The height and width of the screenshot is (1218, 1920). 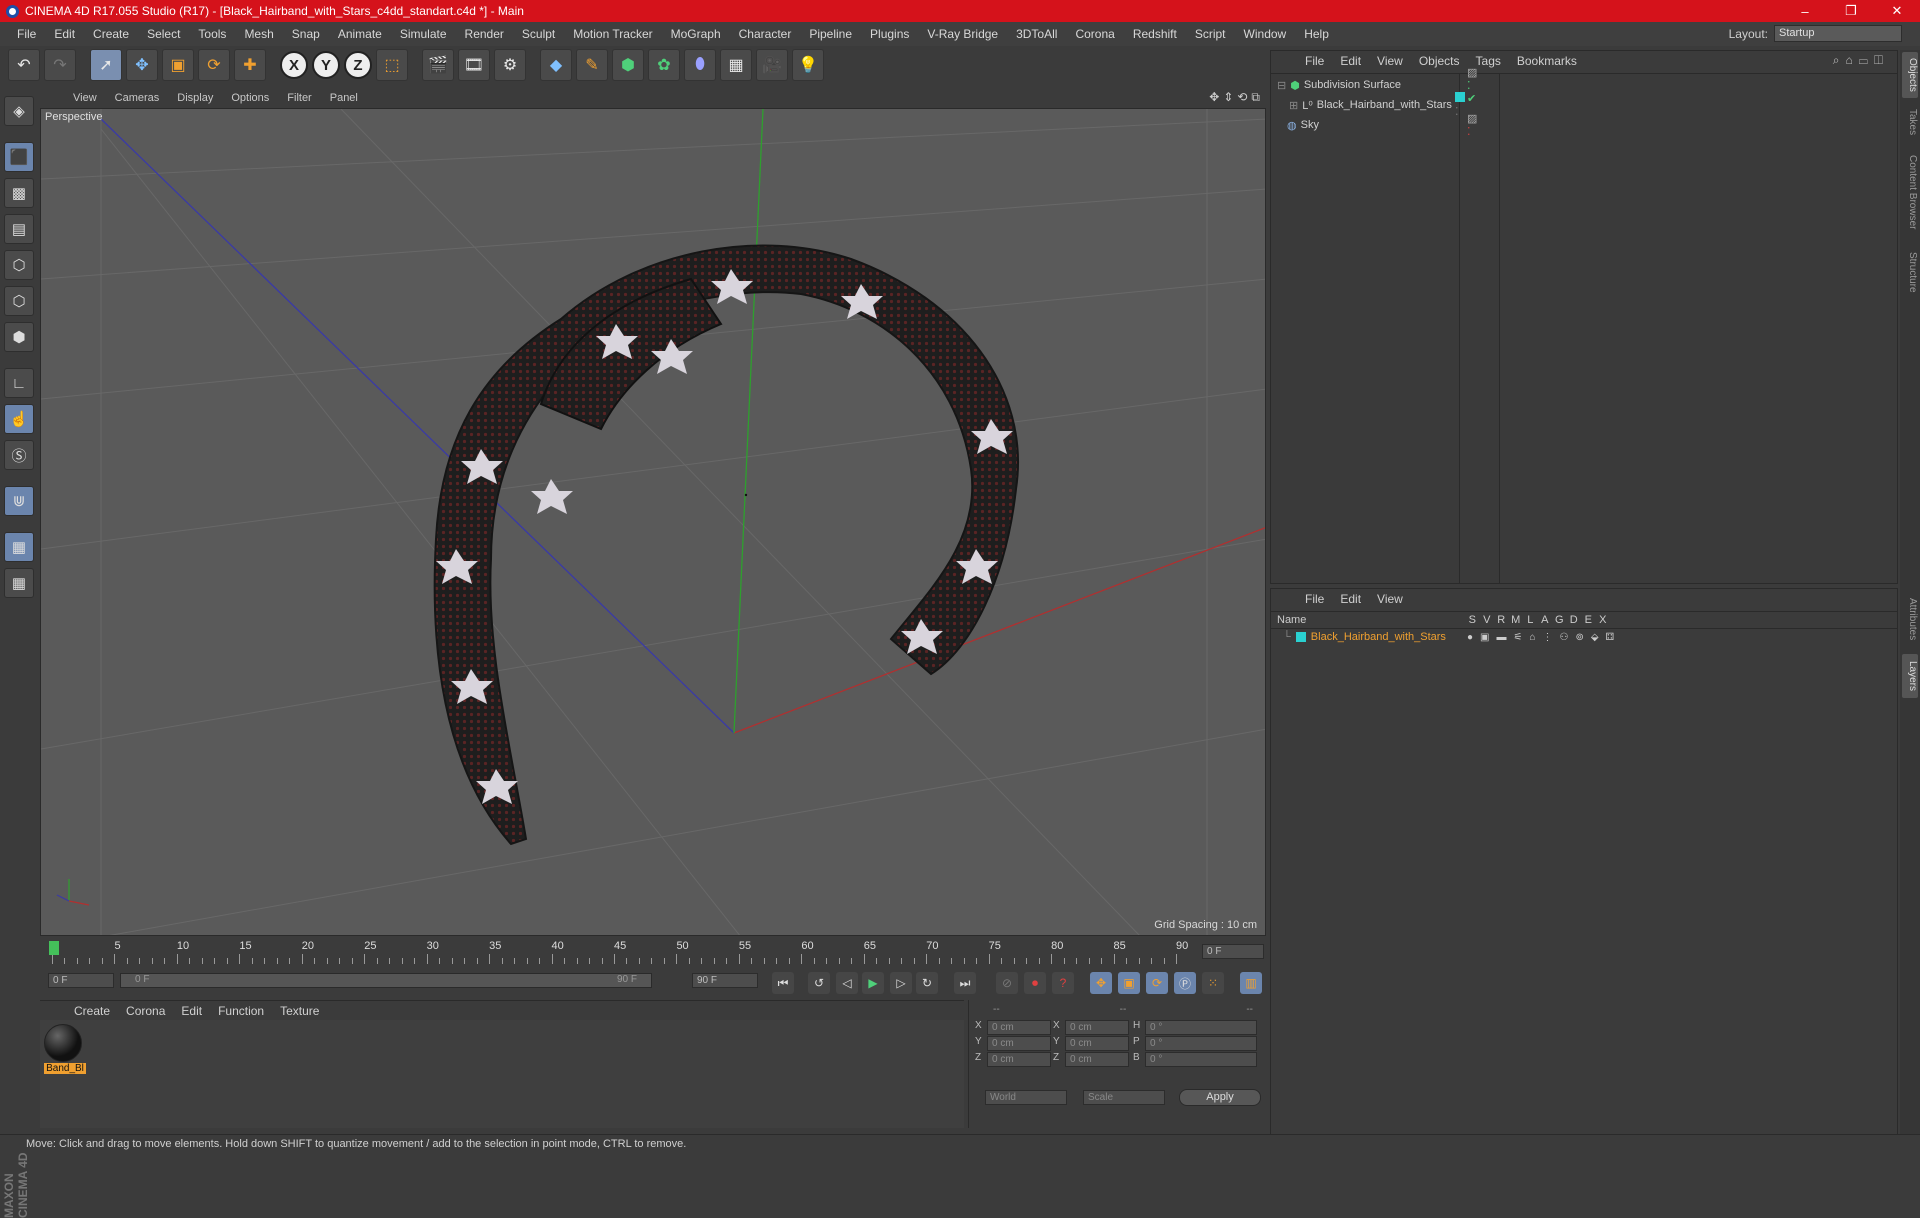 I want to click on viewport-menu-panel: Panel, so click(x=344, y=98).